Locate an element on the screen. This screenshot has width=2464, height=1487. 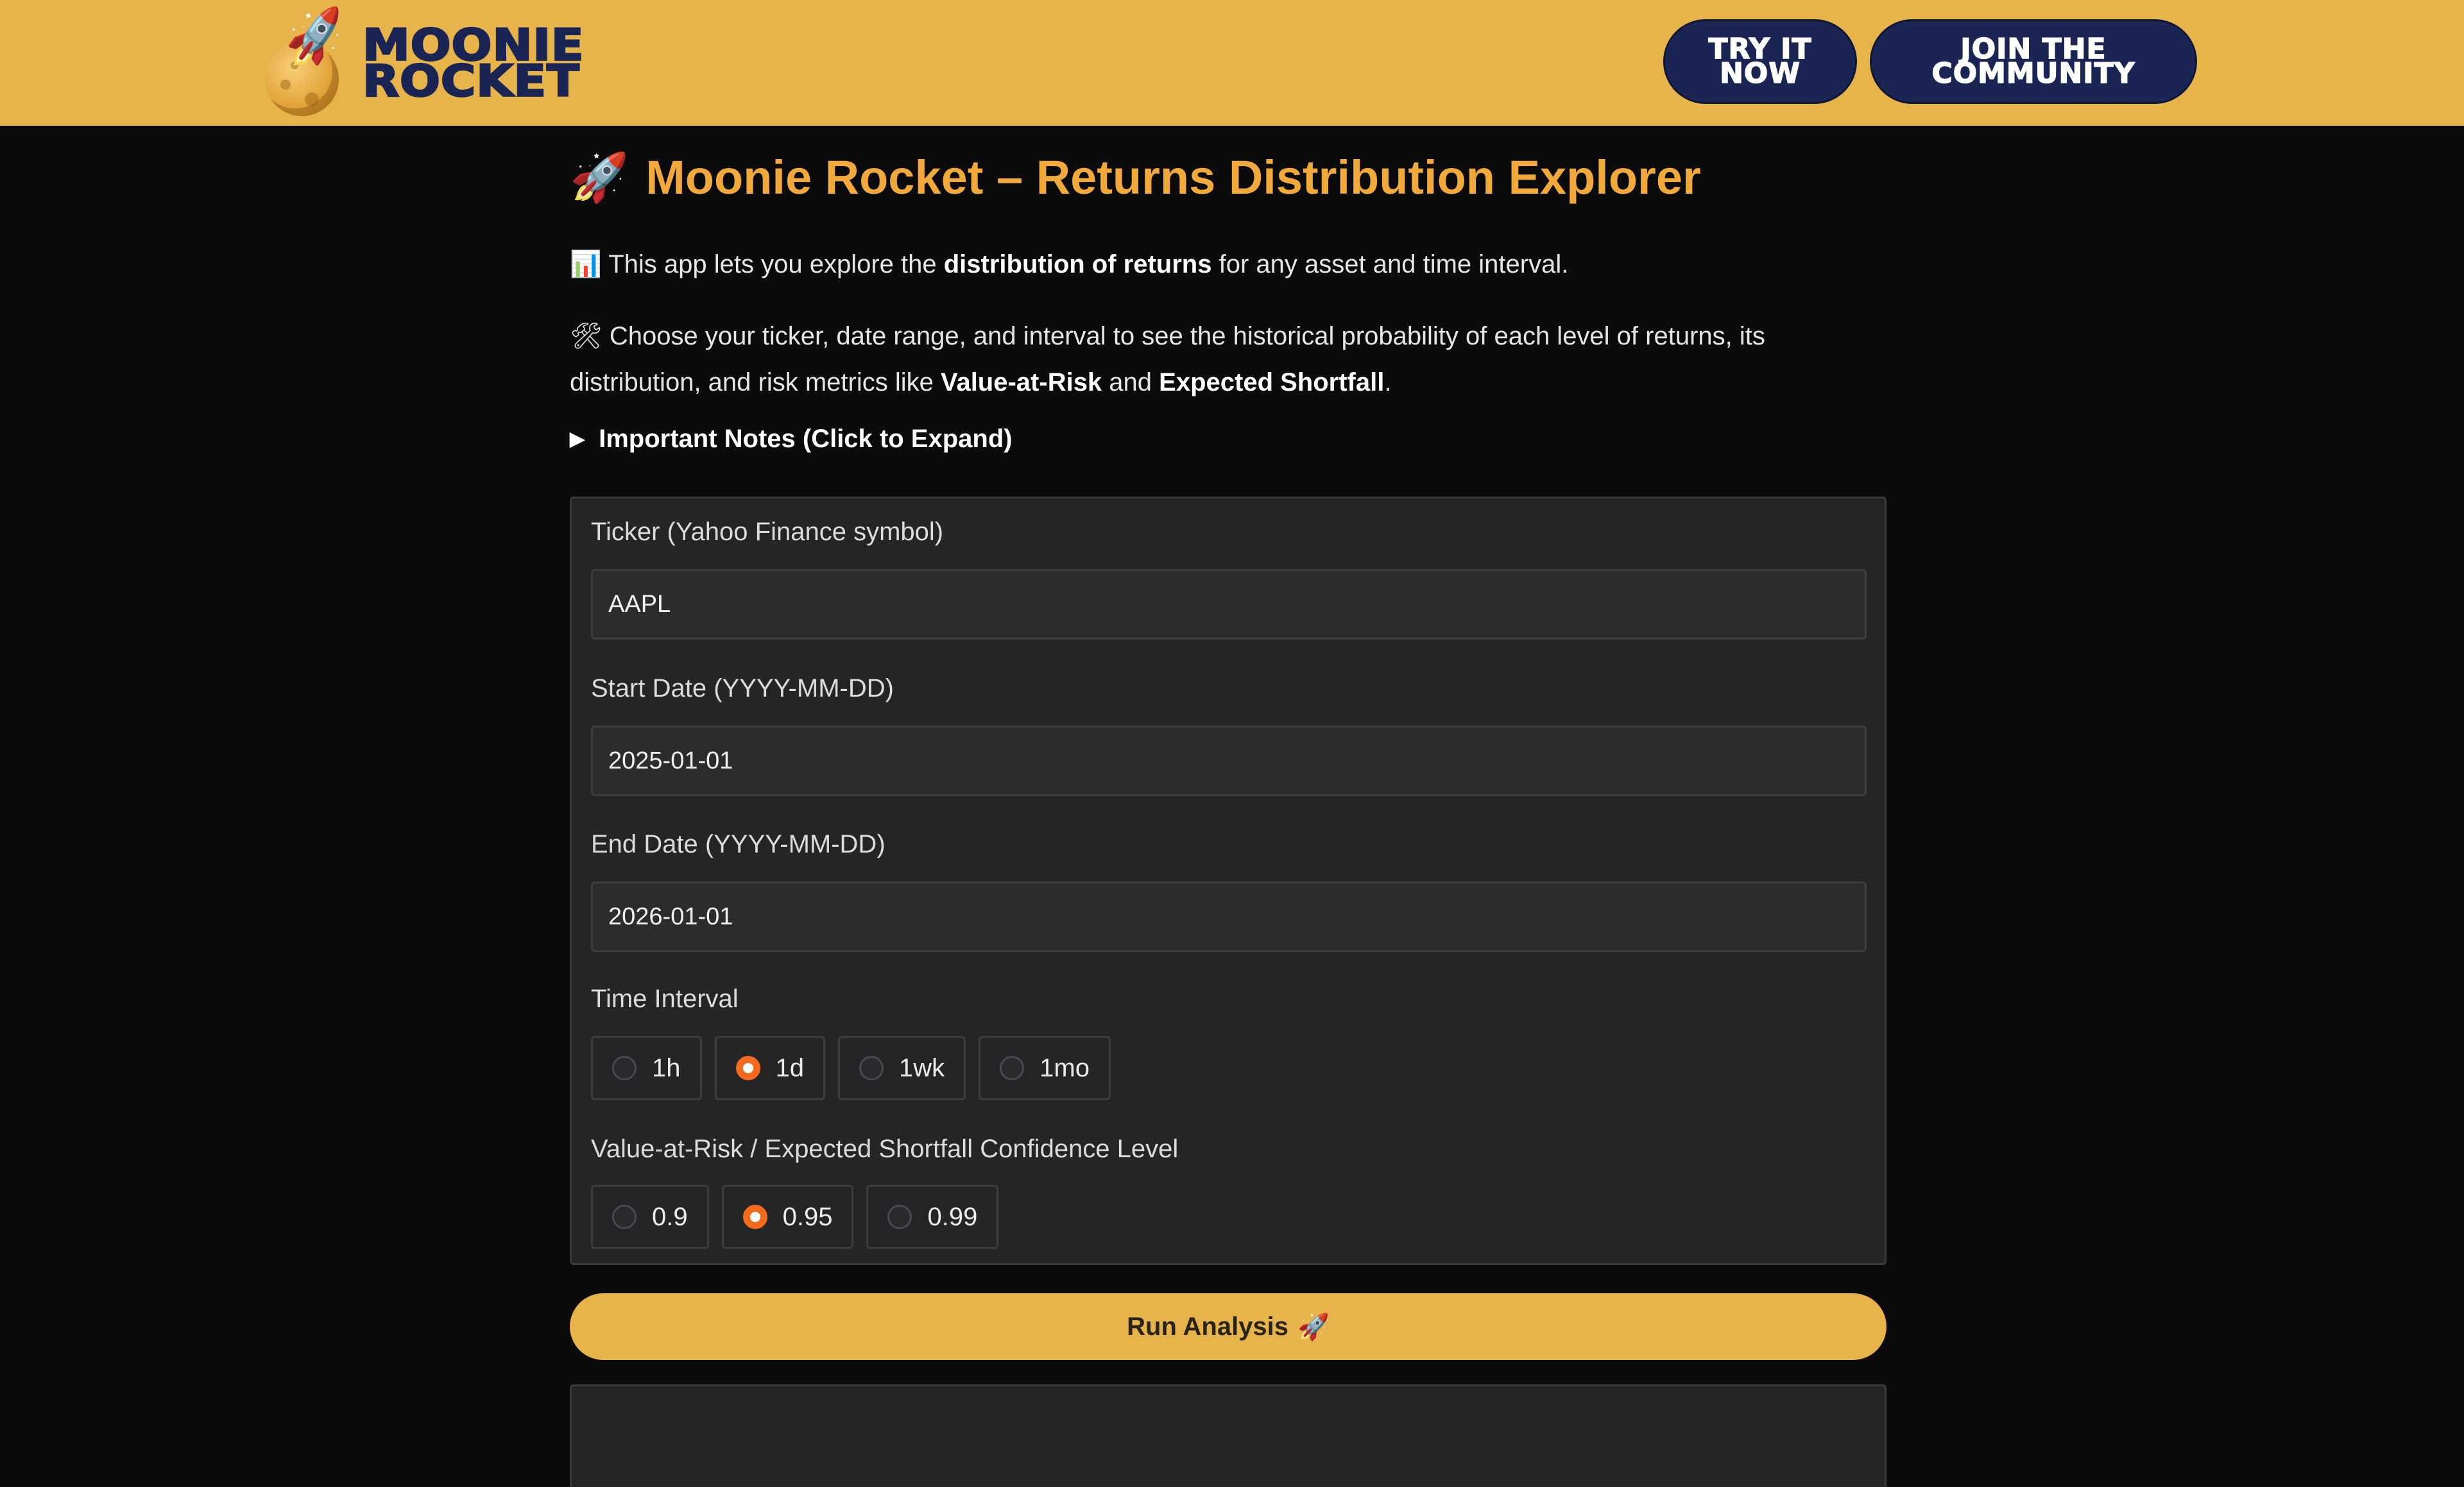
interval-option-1mo: 1mo is located at coordinates (1045, 1068).